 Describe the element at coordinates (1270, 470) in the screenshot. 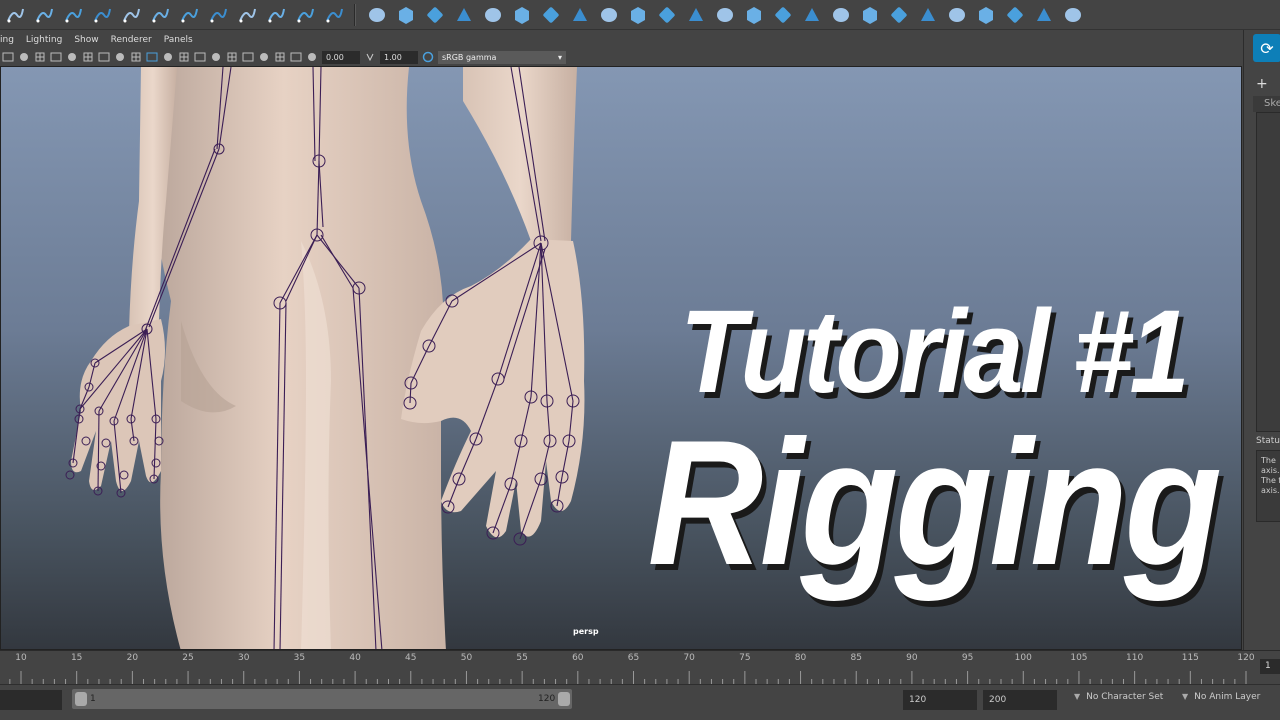

I see `status-line: axis.` at that location.